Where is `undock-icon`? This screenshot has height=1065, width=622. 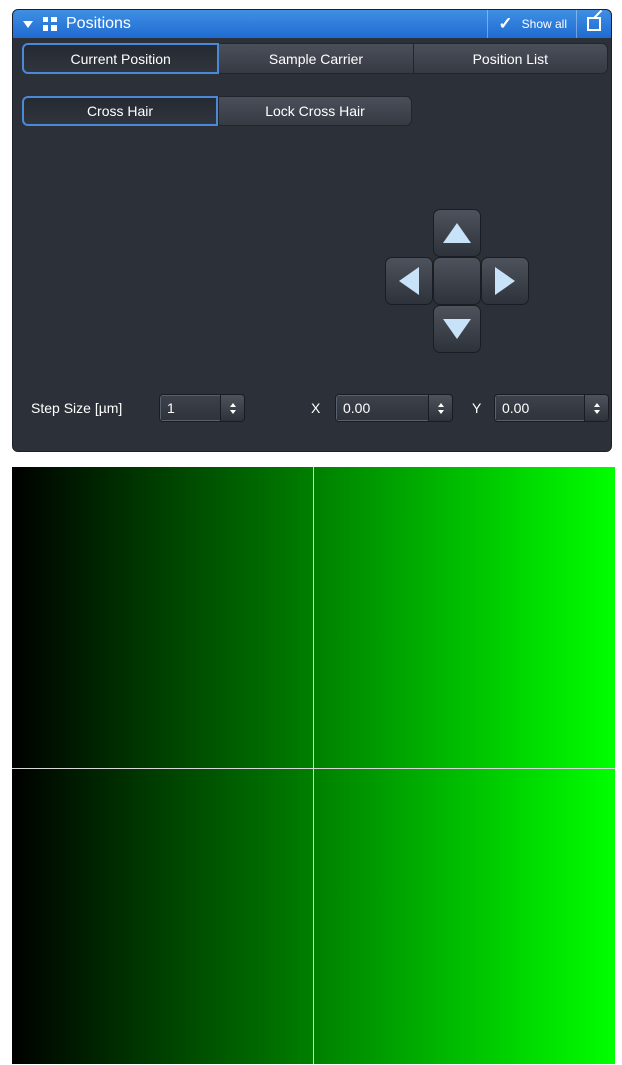 undock-icon is located at coordinates (594, 24).